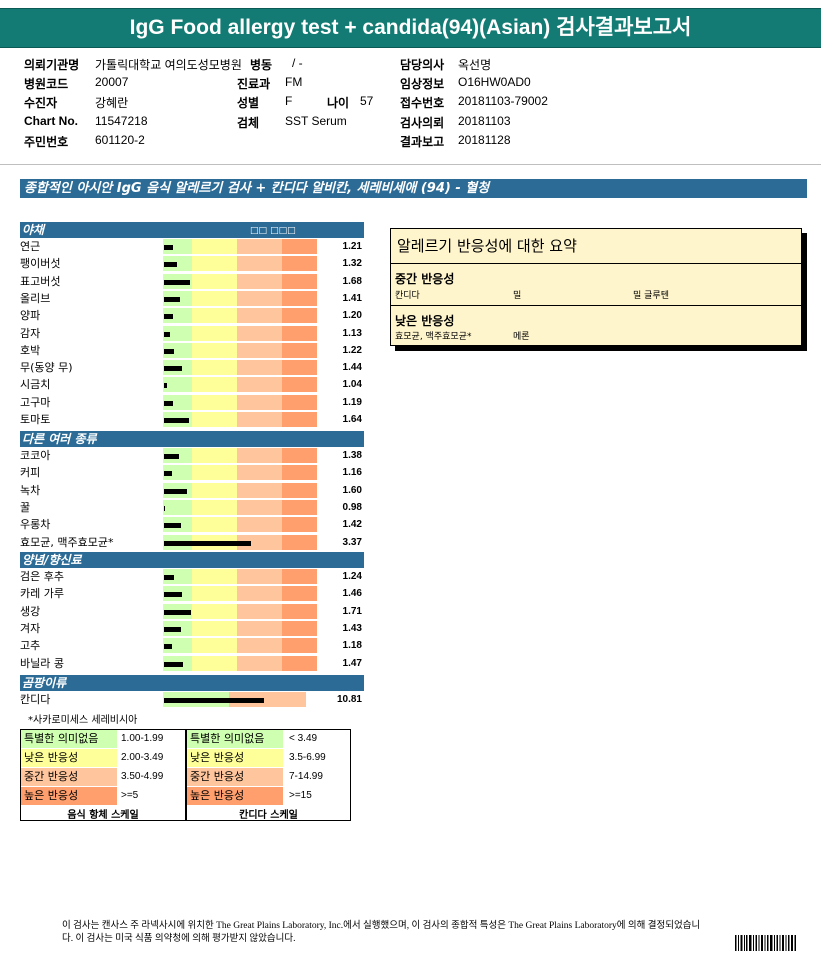 The height and width of the screenshot is (964, 821). Describe the element at coordinates (192, 560) in the screenshot. I see `category-header: 양념/향신료` at that location.